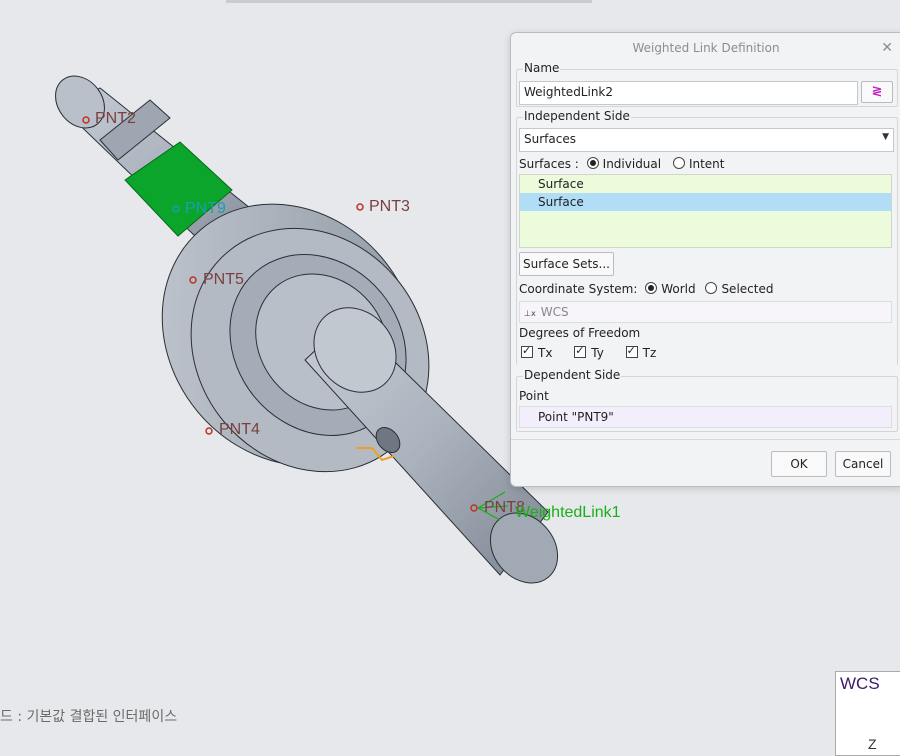 The width and height of the screenshot is (900, 756). I want to click on wcs-triad: WCS Z, so click(867, 713).